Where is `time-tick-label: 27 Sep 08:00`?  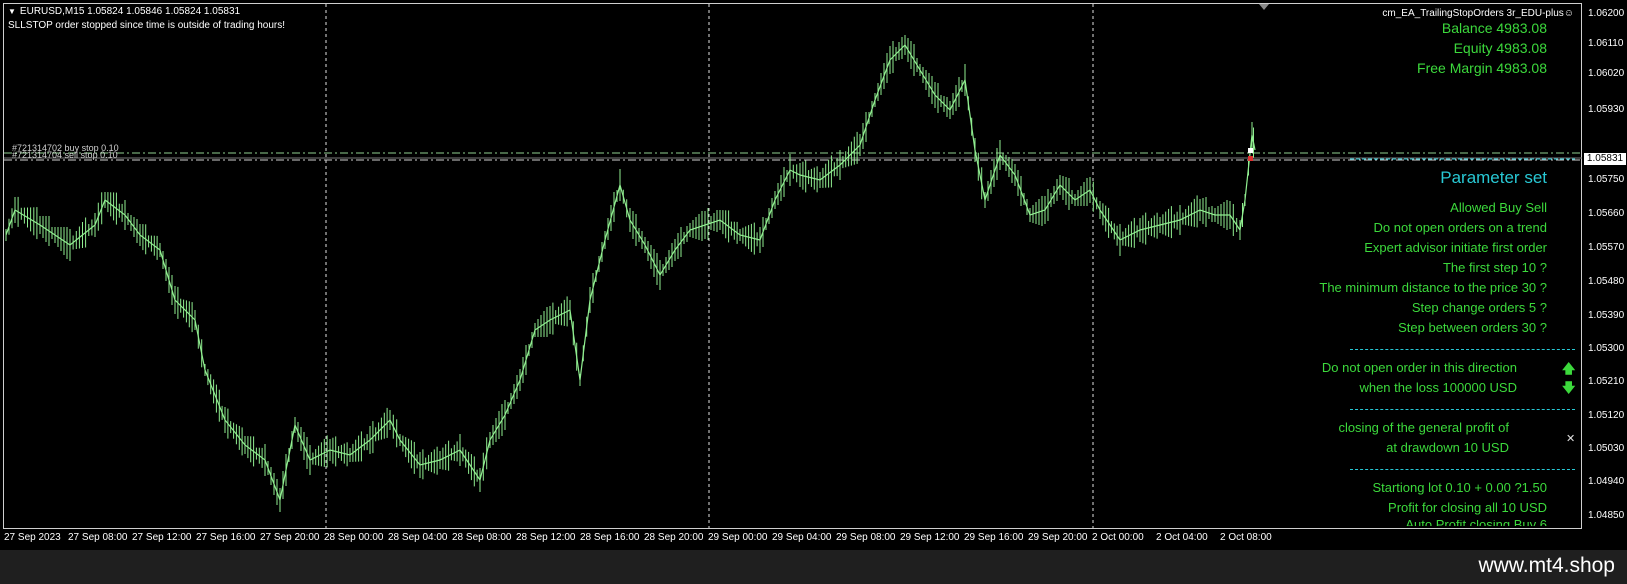 time-tick-label: 27 Sep 08:00 is located at coordinates (98, 537).